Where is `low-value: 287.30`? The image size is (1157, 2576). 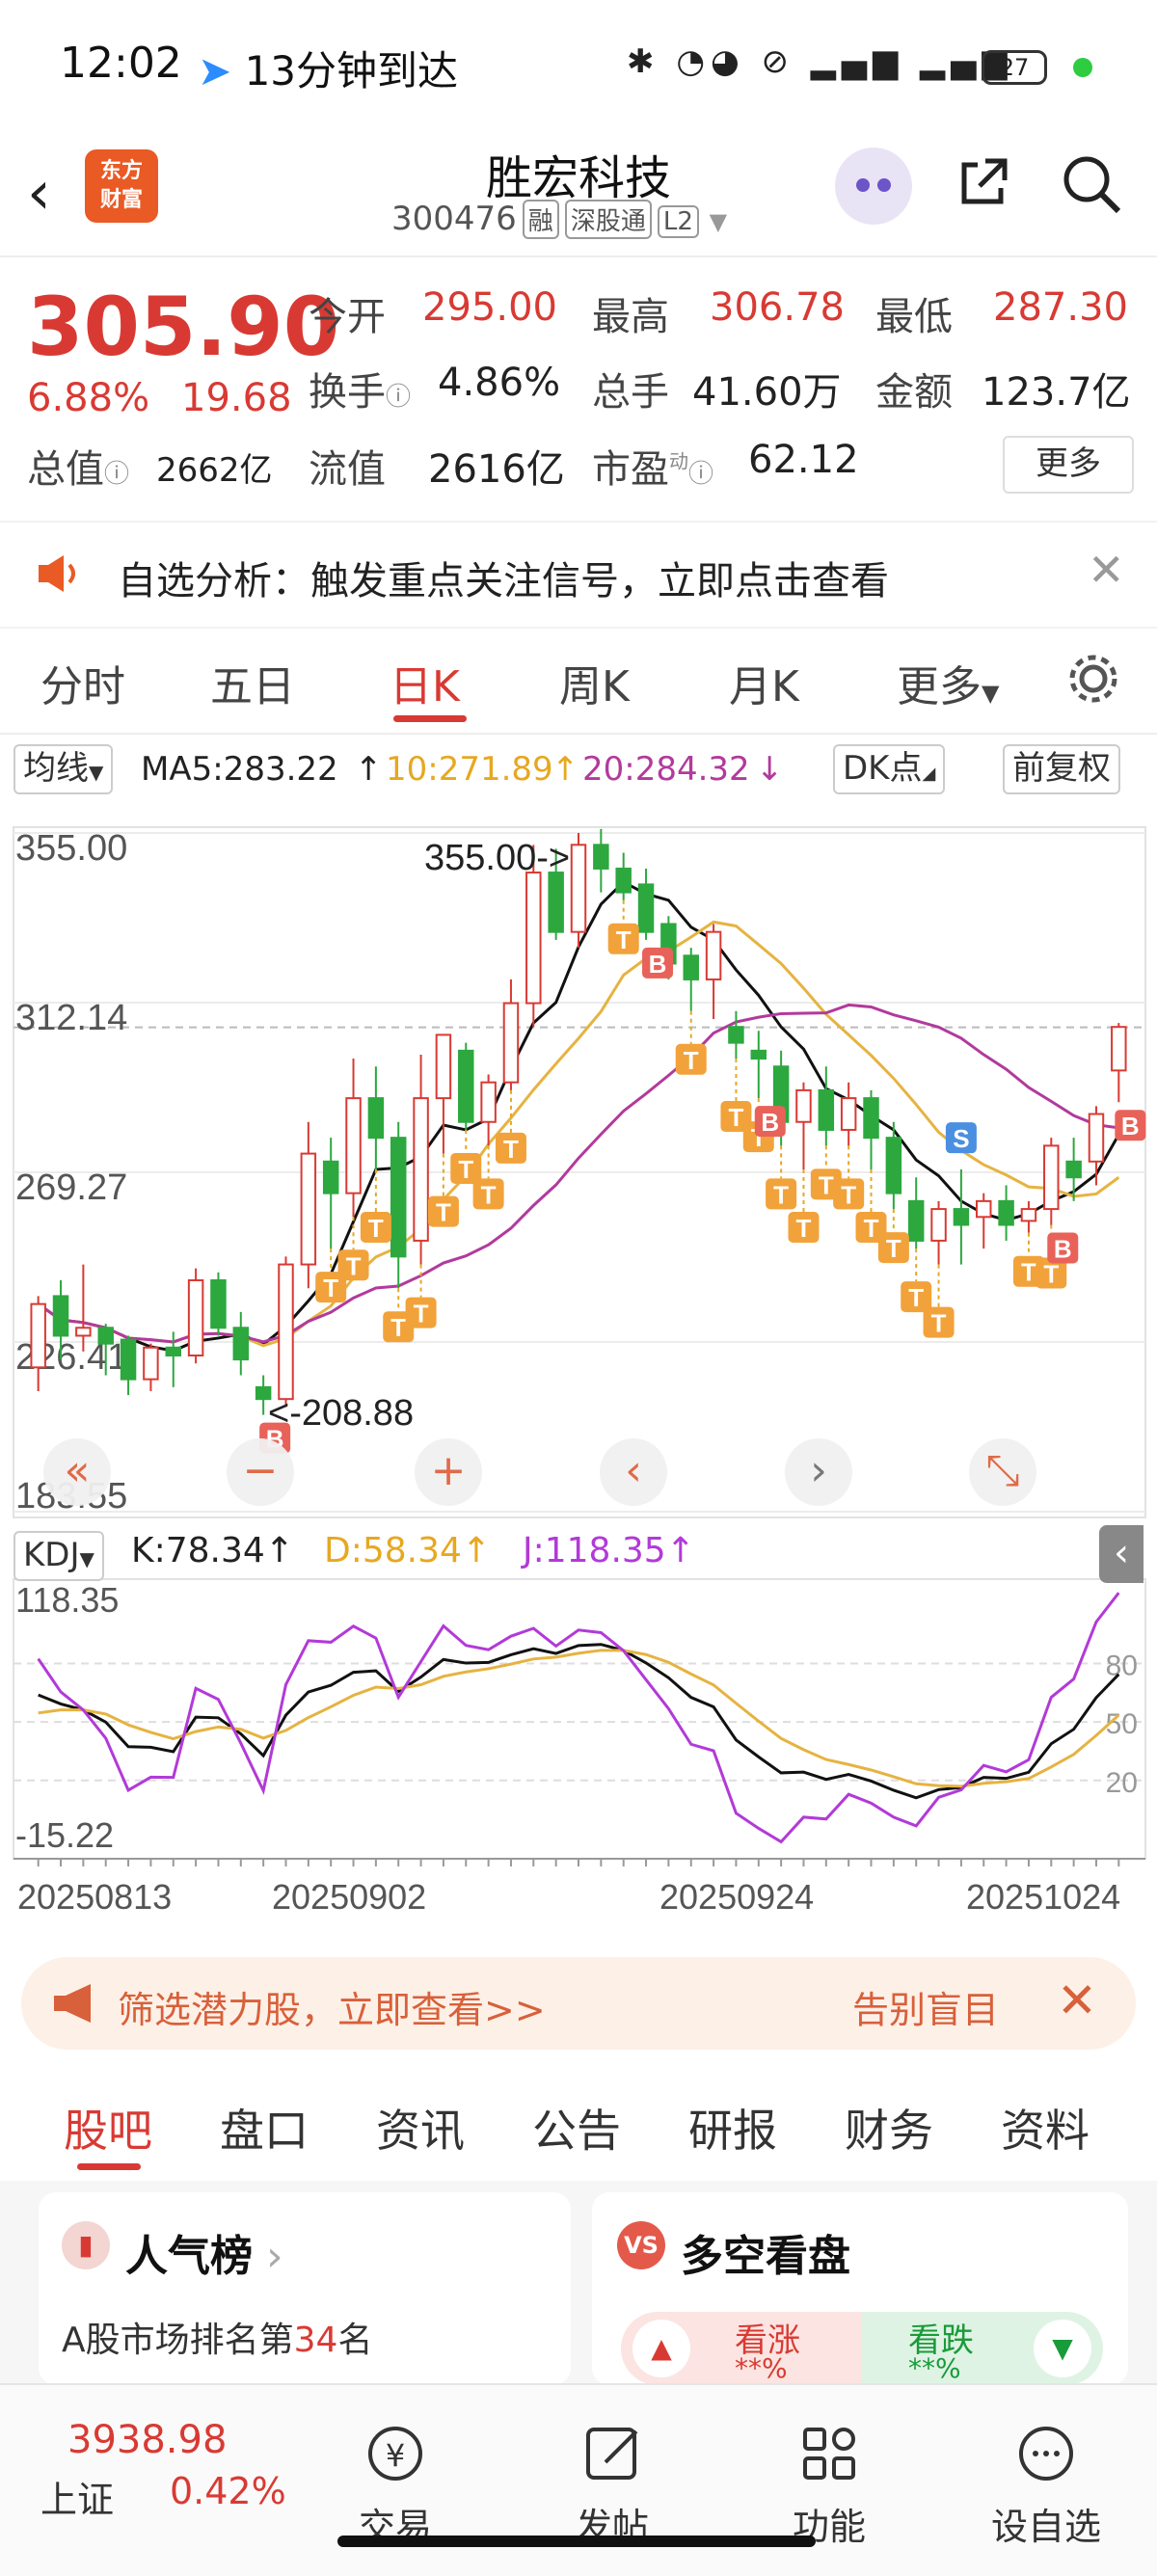
low-value: 287.30 is located at coordinates (1060, 308).